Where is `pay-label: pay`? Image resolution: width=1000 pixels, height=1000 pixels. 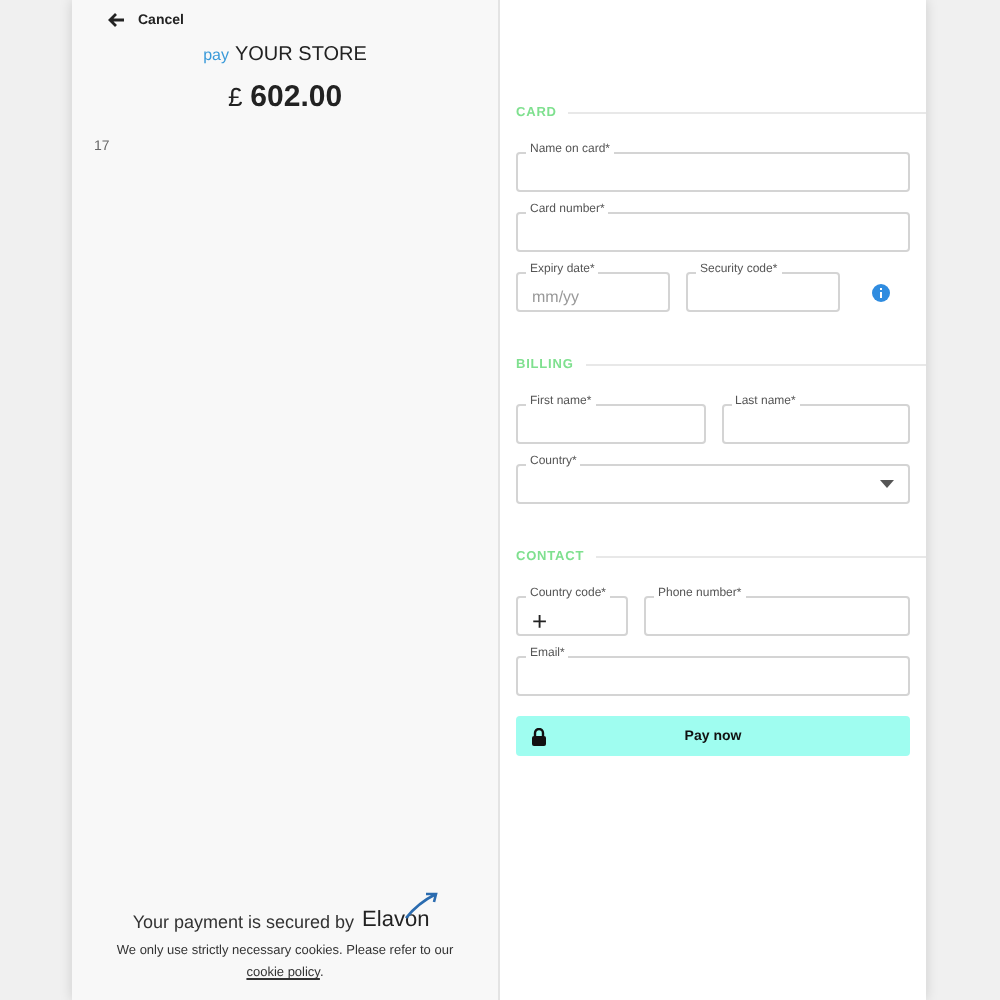
pay-label: pay is located at coordinates (216, 55).